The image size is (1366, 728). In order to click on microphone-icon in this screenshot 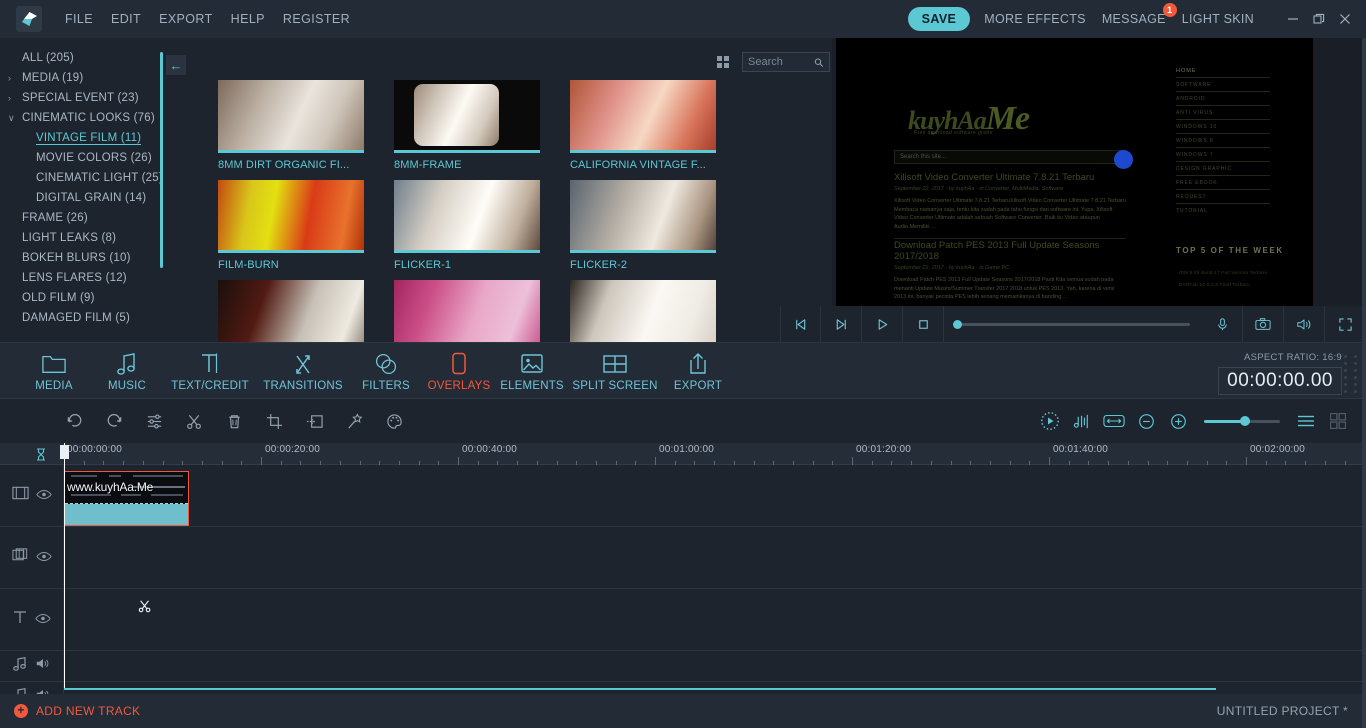, I will do `click(1222, 324)`.